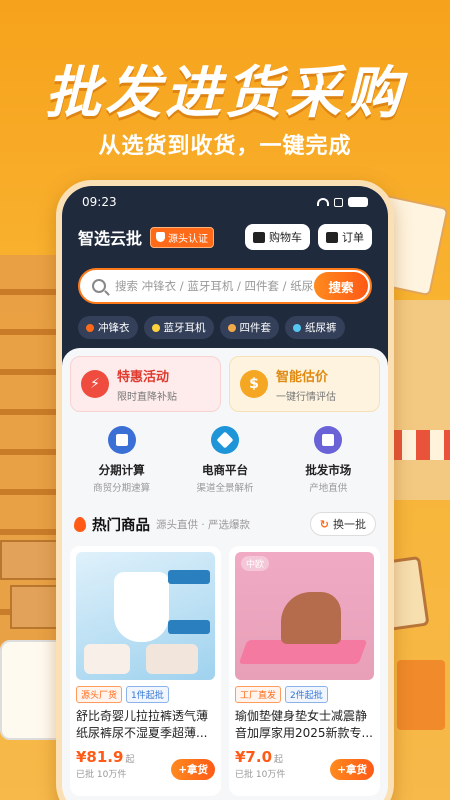 This screenshot has width=450, height=800. Describe the element at coordinates (306, 397) in the screenshot. I see `card-subtitle: 一键行情评估` at that location.